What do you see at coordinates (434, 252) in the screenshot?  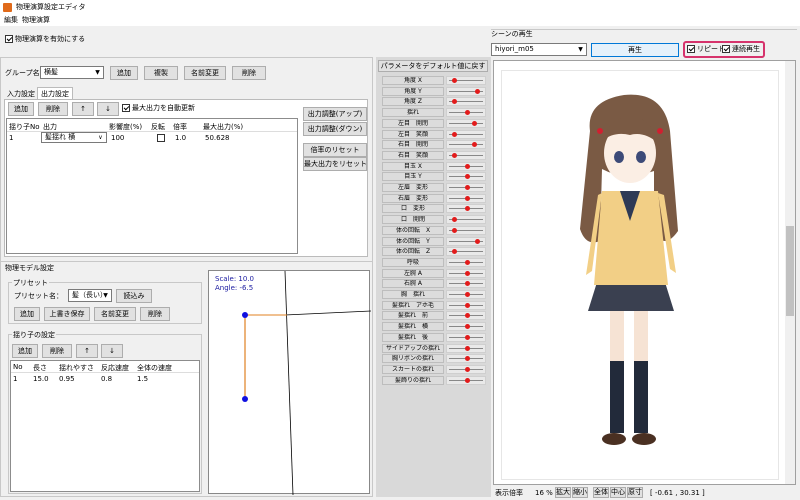 I see `param-row: 体の回転 Z` at bounding box center [434, 252].